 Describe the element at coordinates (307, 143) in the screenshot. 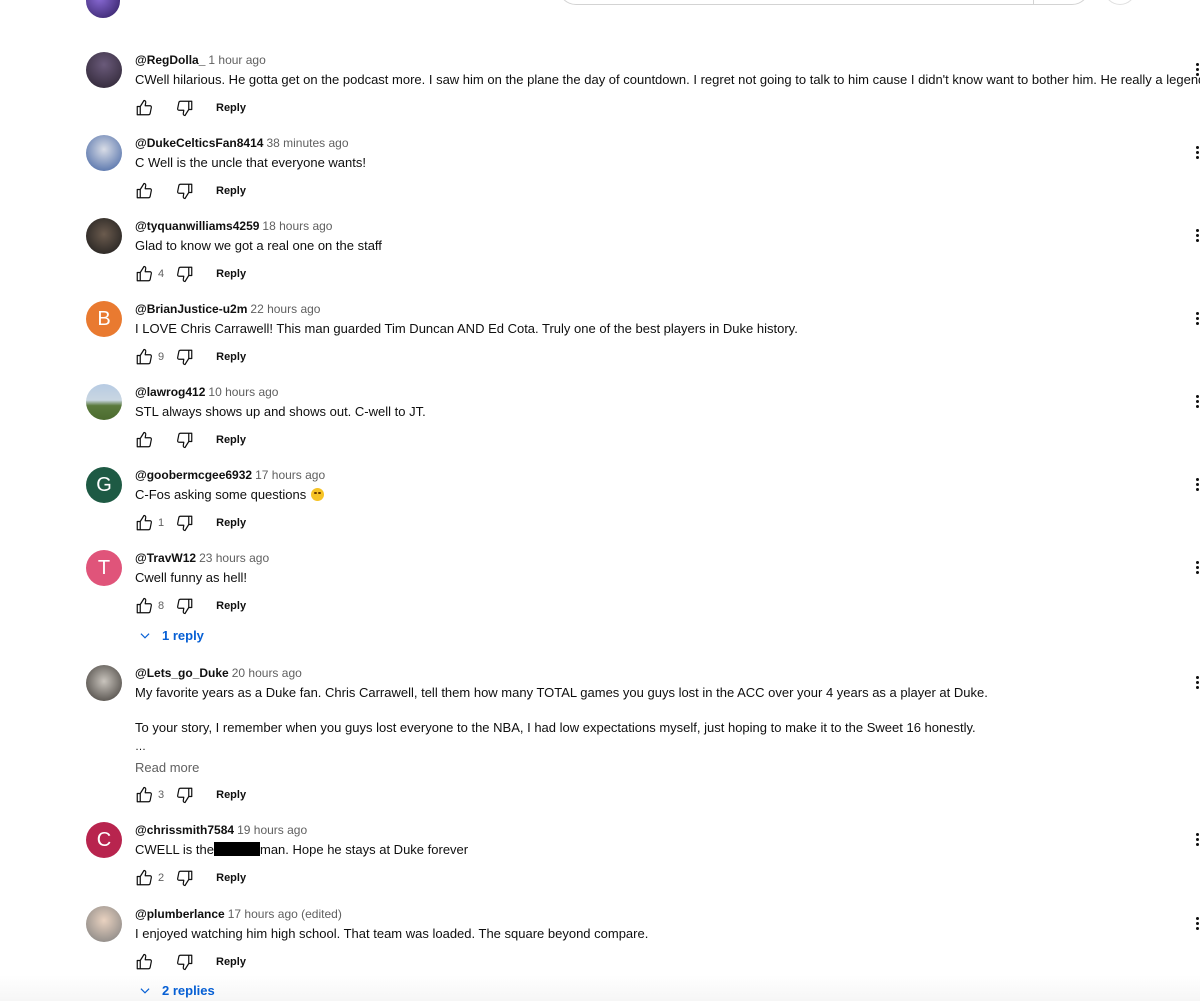

I see `comment-time: 38 minutes ago` at that location.